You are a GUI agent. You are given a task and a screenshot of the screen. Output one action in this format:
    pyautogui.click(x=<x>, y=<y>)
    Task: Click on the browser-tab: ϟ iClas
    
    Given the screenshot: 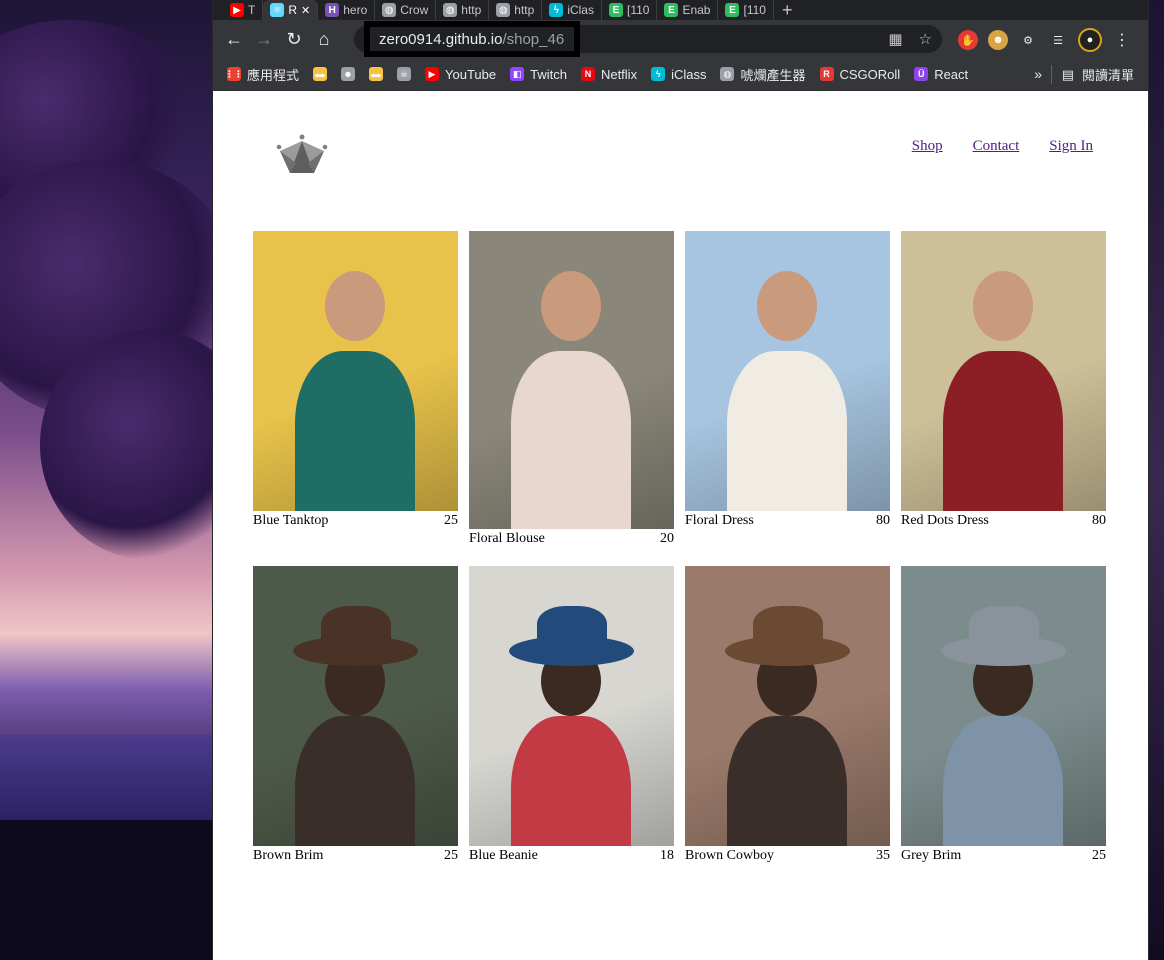 What is the action you would take?
    pyautogui.click(x=572, y=10)
    